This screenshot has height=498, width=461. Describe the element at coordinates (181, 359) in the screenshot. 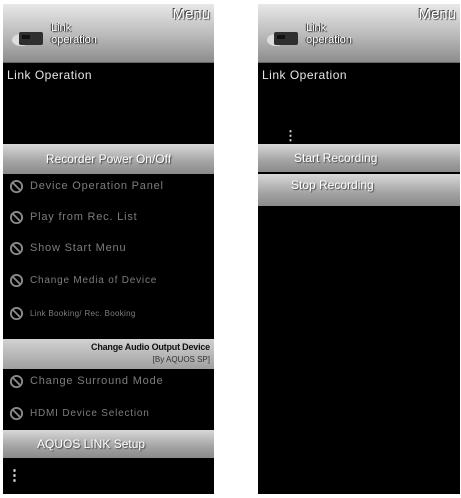

I see `audio-output-sublabel: [By AQUOS SP]` at that location.